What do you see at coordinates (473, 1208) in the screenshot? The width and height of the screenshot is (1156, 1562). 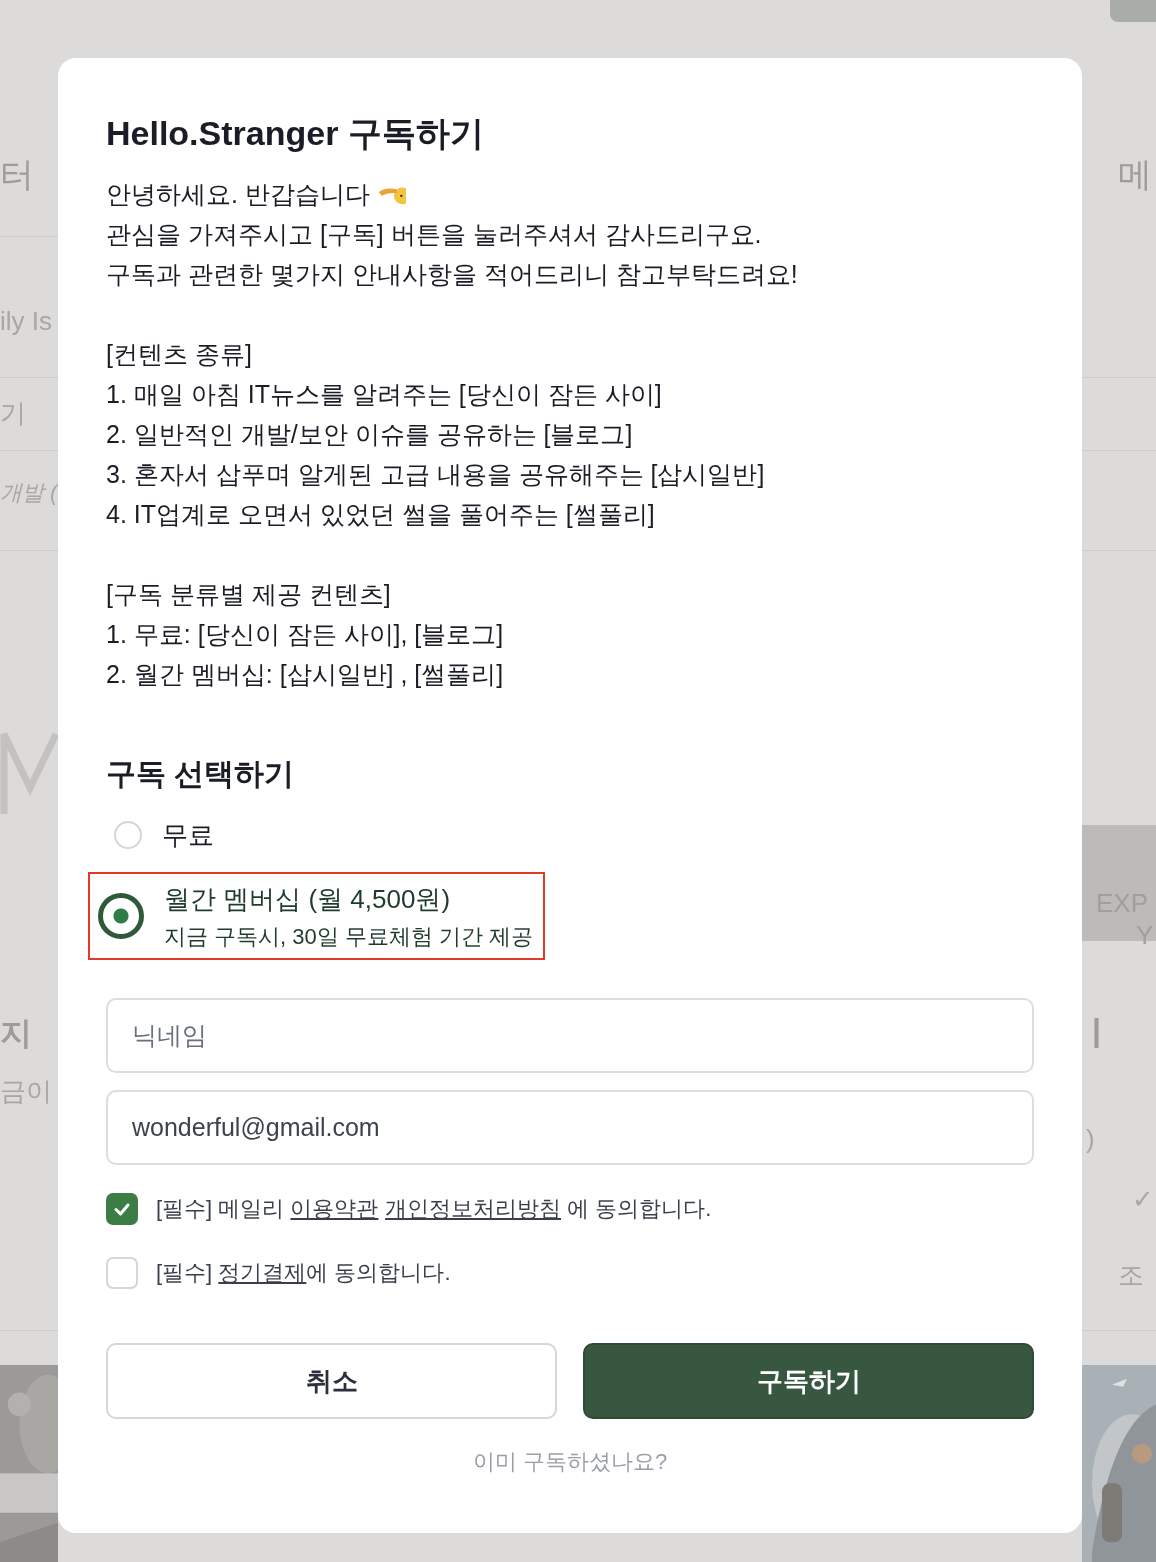 I see `terms-link: 개인정보처리방침` at bounding box center [473, 1208].